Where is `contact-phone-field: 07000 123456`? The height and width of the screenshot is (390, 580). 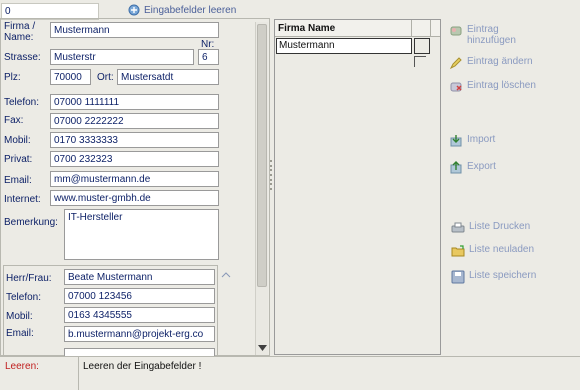
contact-phone-field: 07000 123456 is located at coordinates (139, 296).